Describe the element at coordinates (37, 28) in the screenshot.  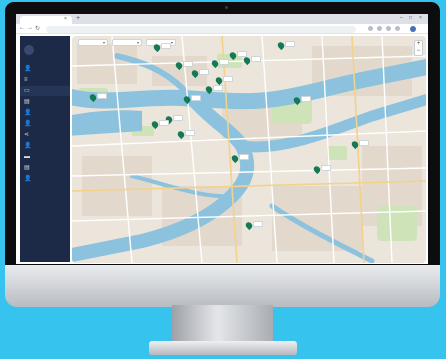
I see `reload-icon: ↻` at that location.